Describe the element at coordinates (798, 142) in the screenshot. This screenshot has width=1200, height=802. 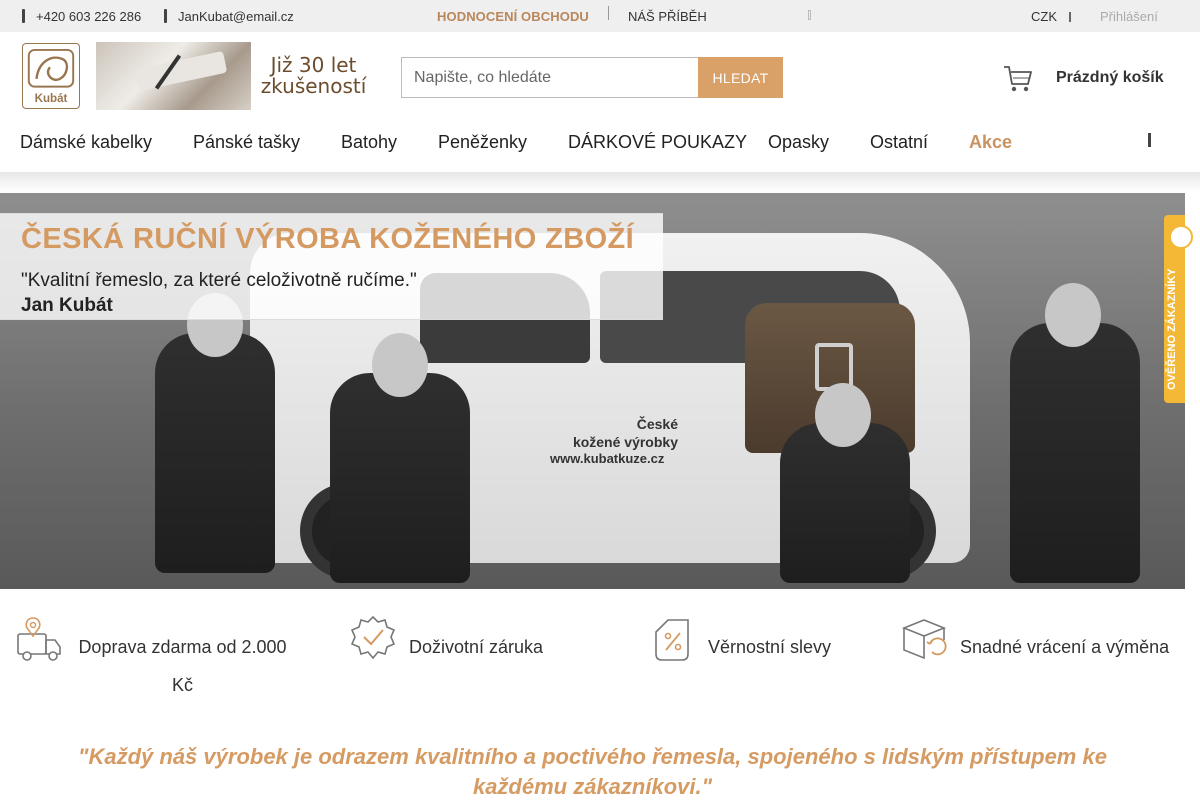
I see `nav-item-belts: Opasky` at that location.